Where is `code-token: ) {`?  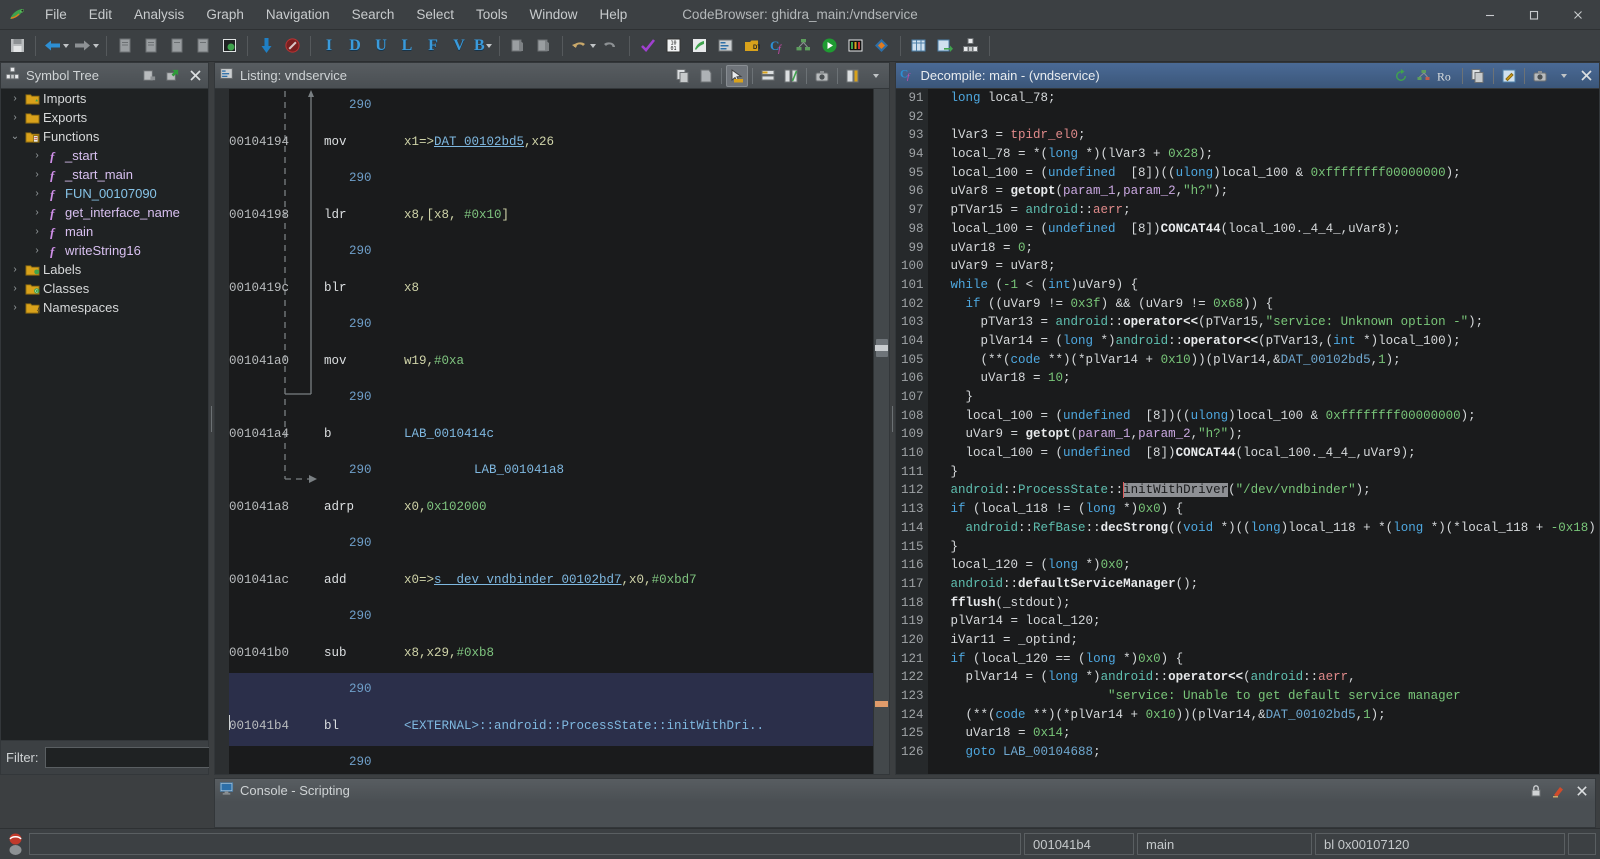
code-token: ) { is located at coordinates (1172, 509).